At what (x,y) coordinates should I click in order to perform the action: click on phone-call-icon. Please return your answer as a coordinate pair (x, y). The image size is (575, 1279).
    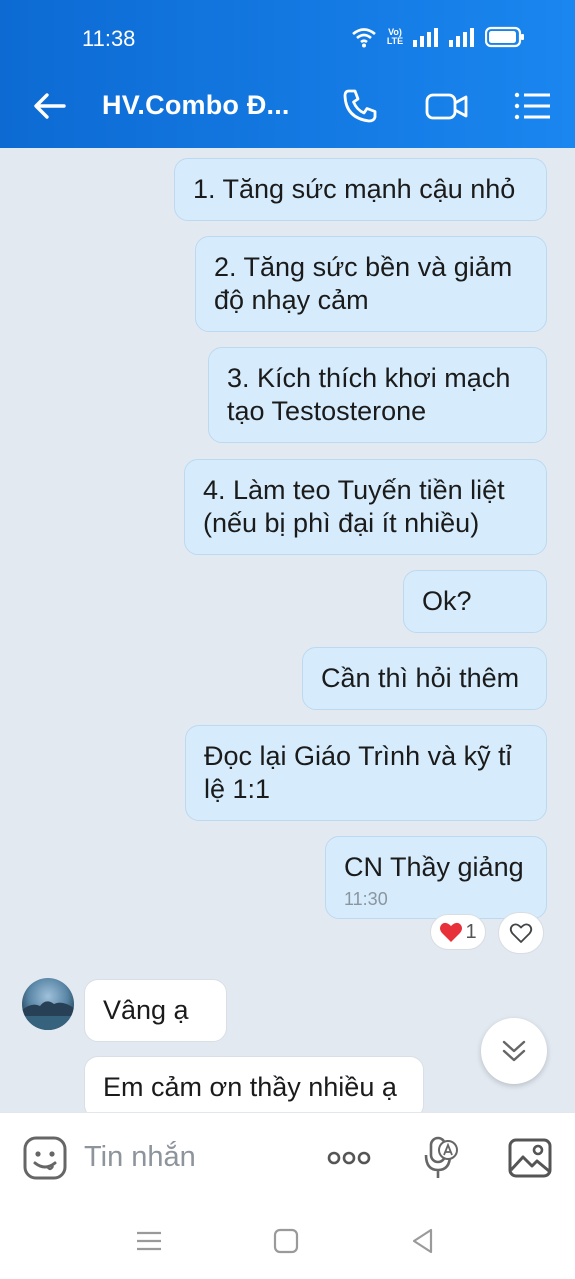
    Looking at the image, I should click on (360, 106).